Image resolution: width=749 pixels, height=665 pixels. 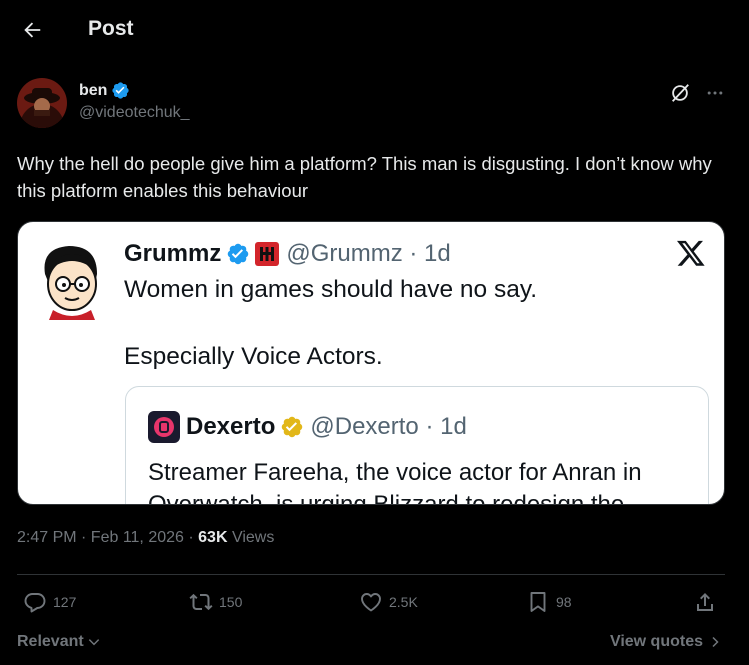 I want to click on bookmark-count: 98, so click(x=564, y=602).